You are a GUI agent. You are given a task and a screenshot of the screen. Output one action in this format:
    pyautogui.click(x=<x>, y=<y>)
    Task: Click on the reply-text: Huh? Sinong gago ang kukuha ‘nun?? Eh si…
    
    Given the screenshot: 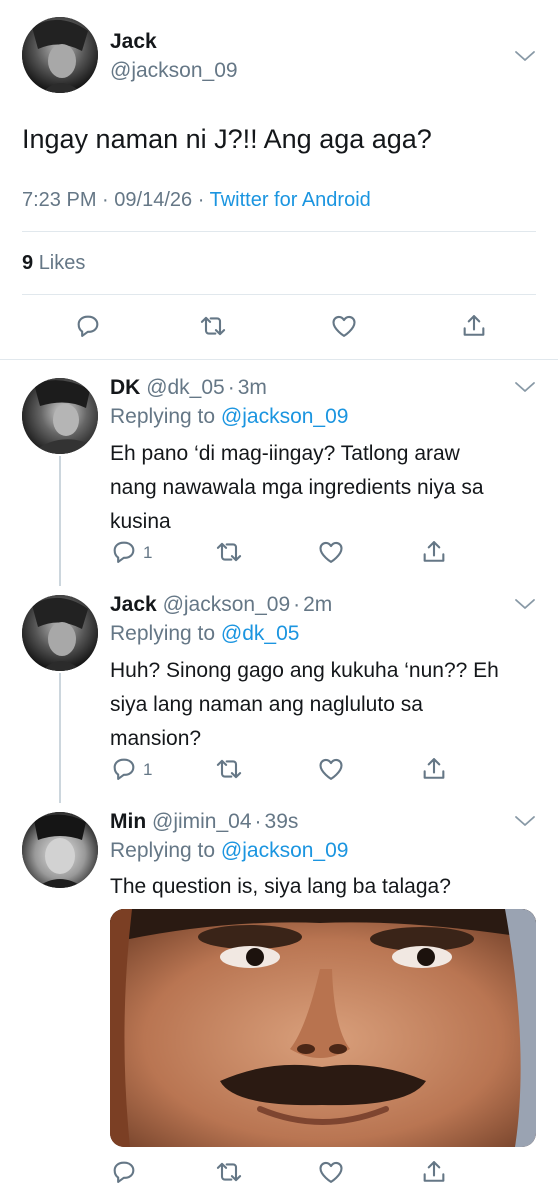 What is the action you would take?
    pyautogui.click(x=304, y=705)
    